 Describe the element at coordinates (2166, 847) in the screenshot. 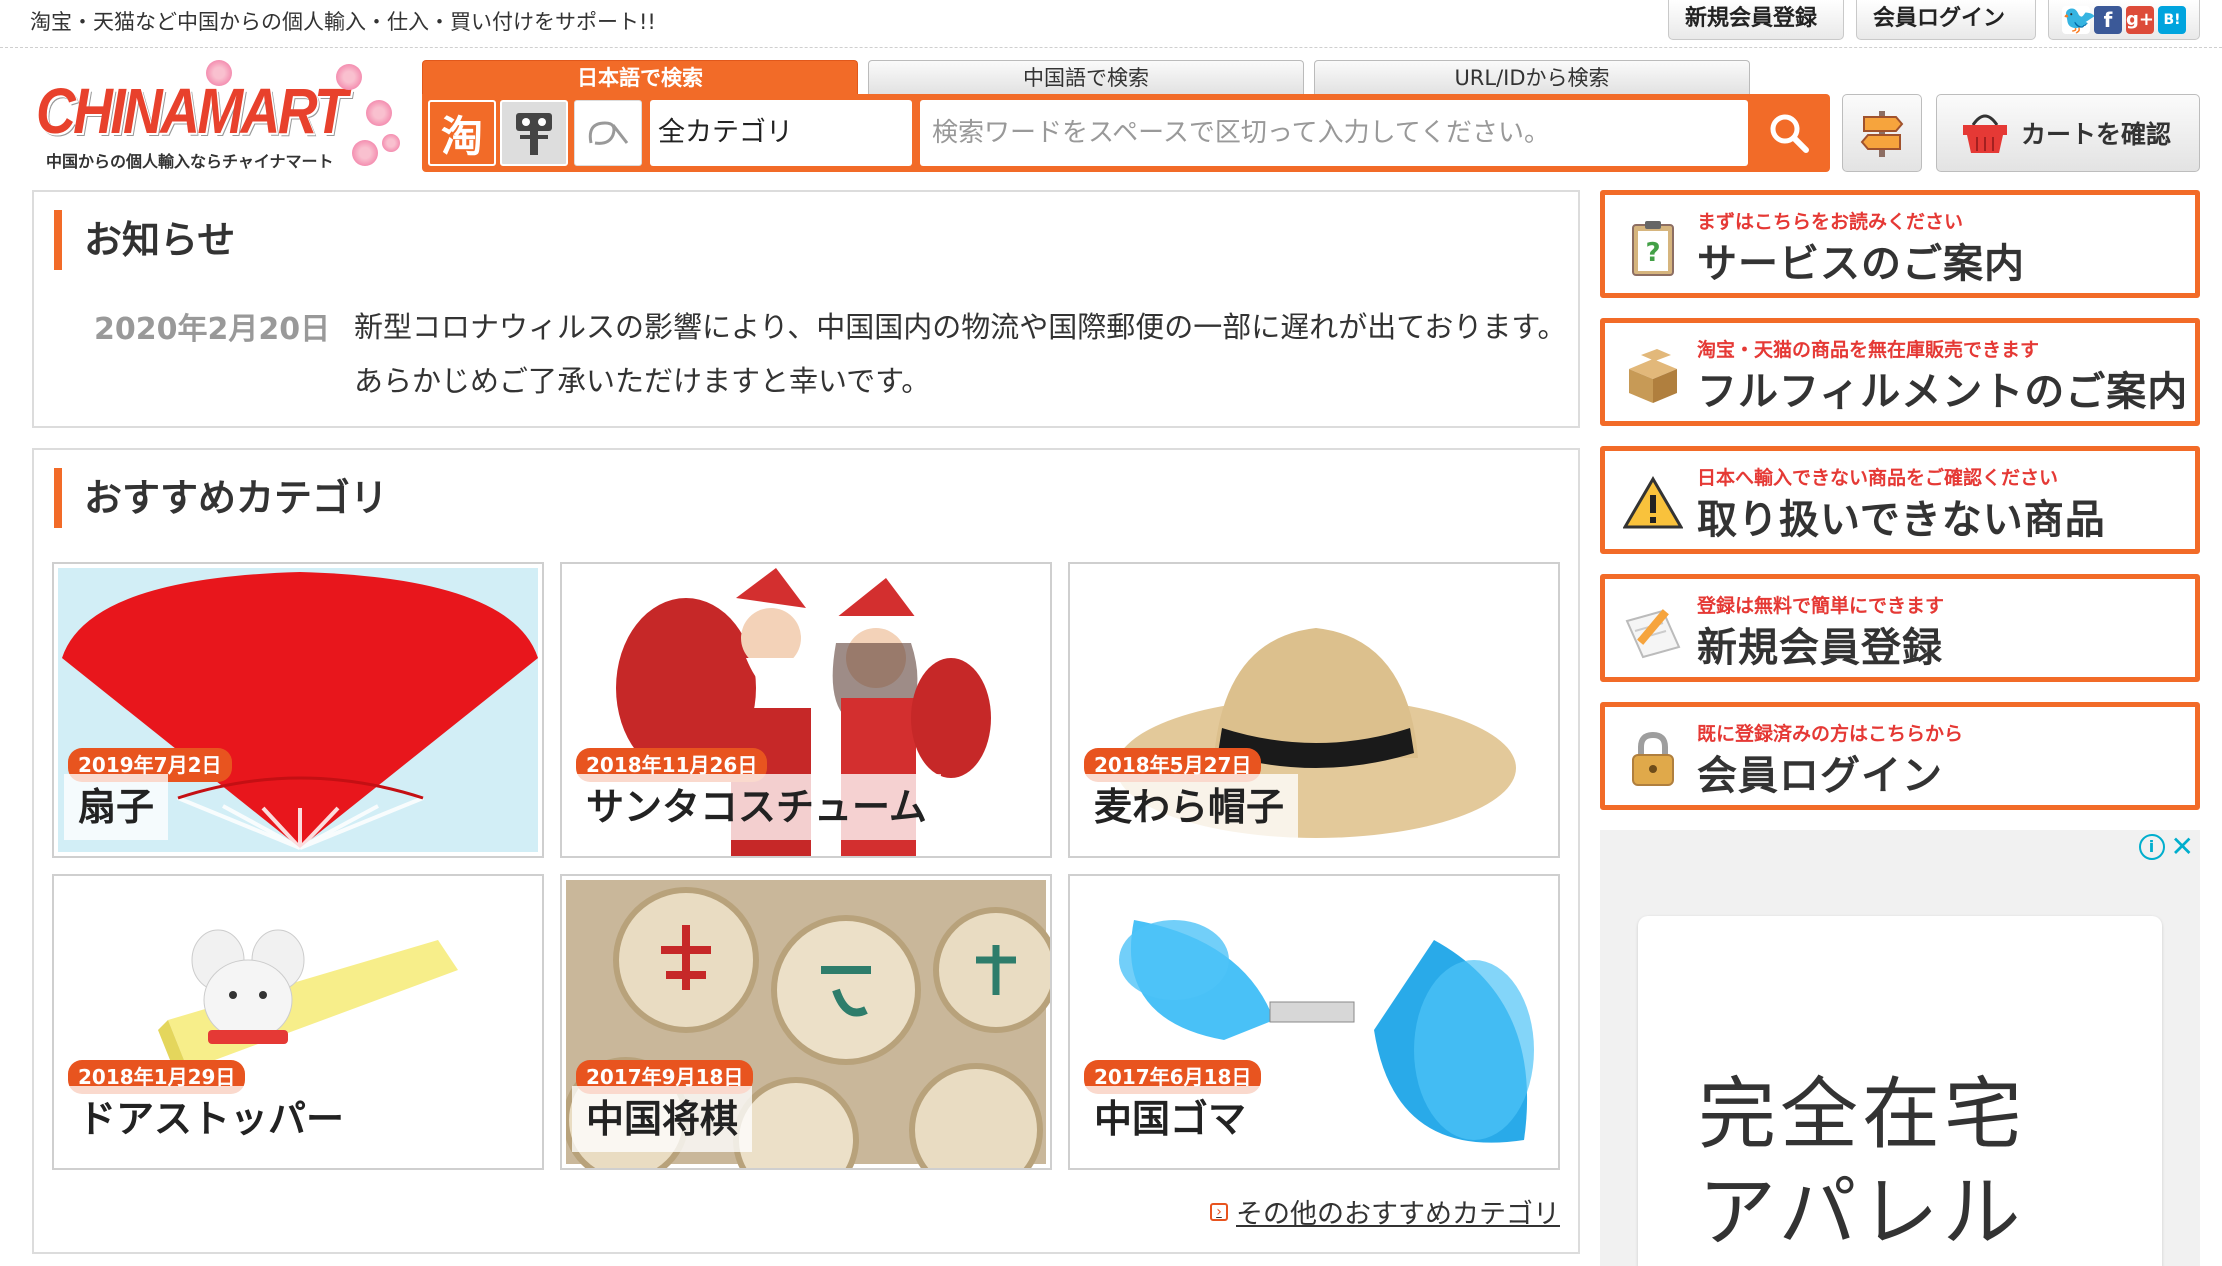

I see `ad-controls: i ✕` at that location.